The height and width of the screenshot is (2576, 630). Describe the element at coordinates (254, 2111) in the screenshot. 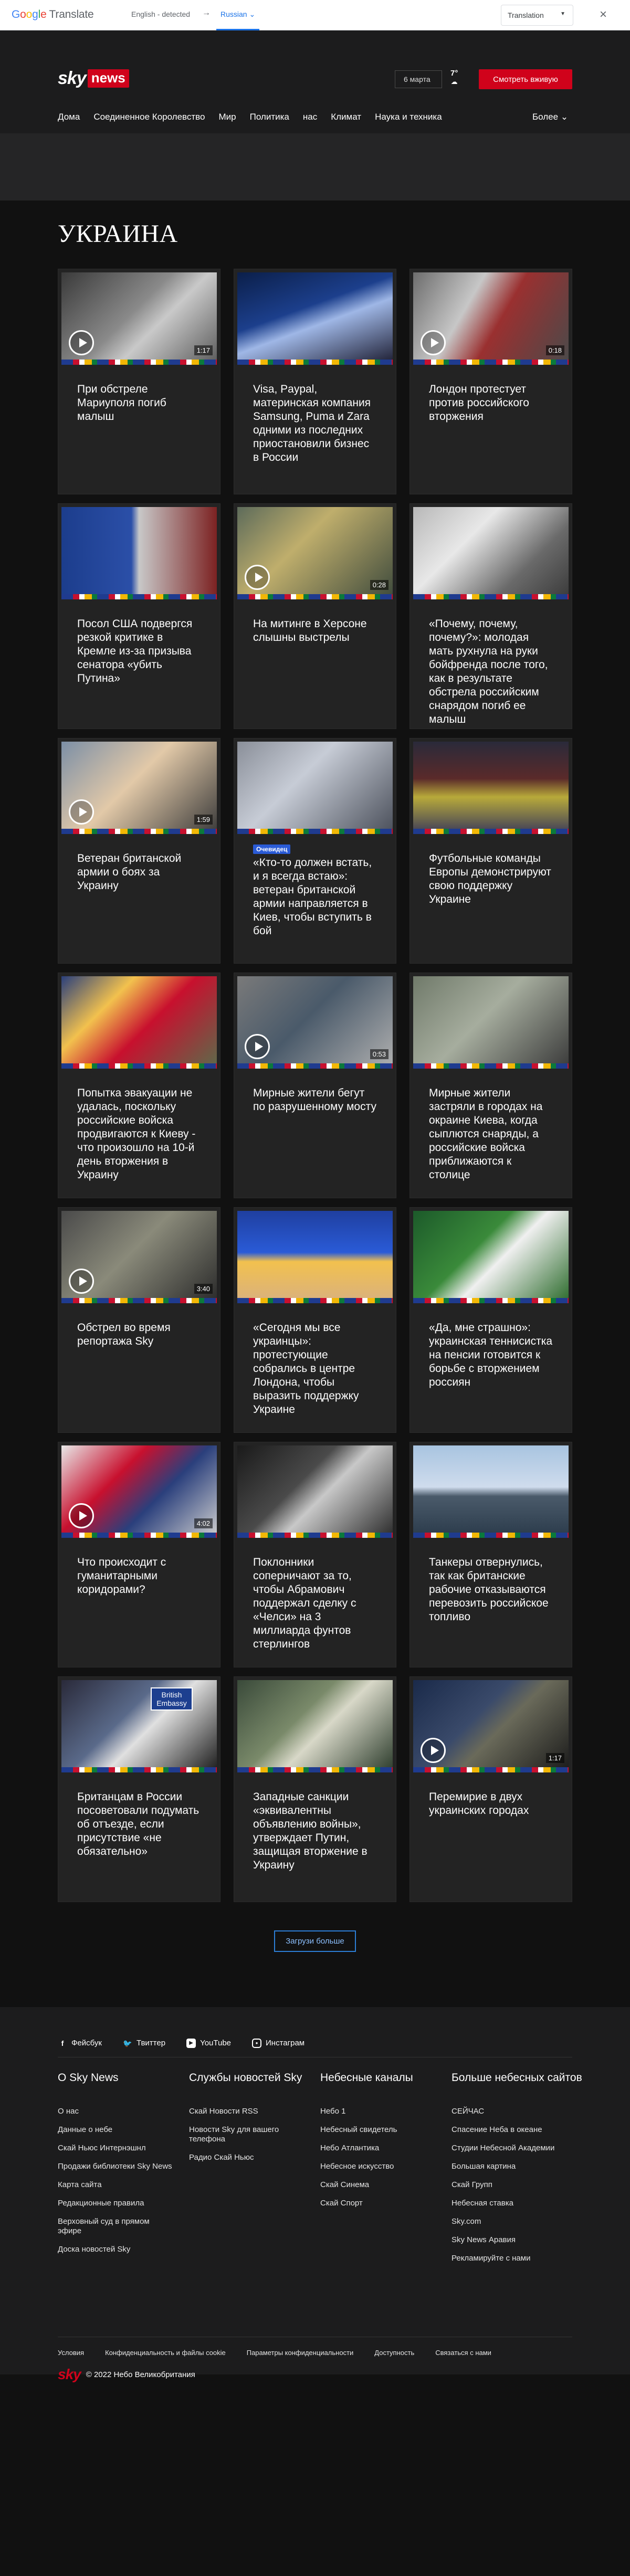

I see `footer-link: Скай Новости RSS` at that location.